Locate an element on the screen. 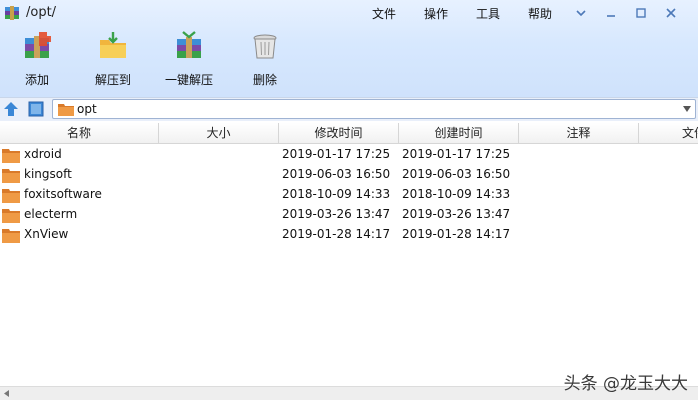 Image resolution: width=698 pixels, height=400 pixels. column-header-name: 名称 is located at coordinates (79, 133).